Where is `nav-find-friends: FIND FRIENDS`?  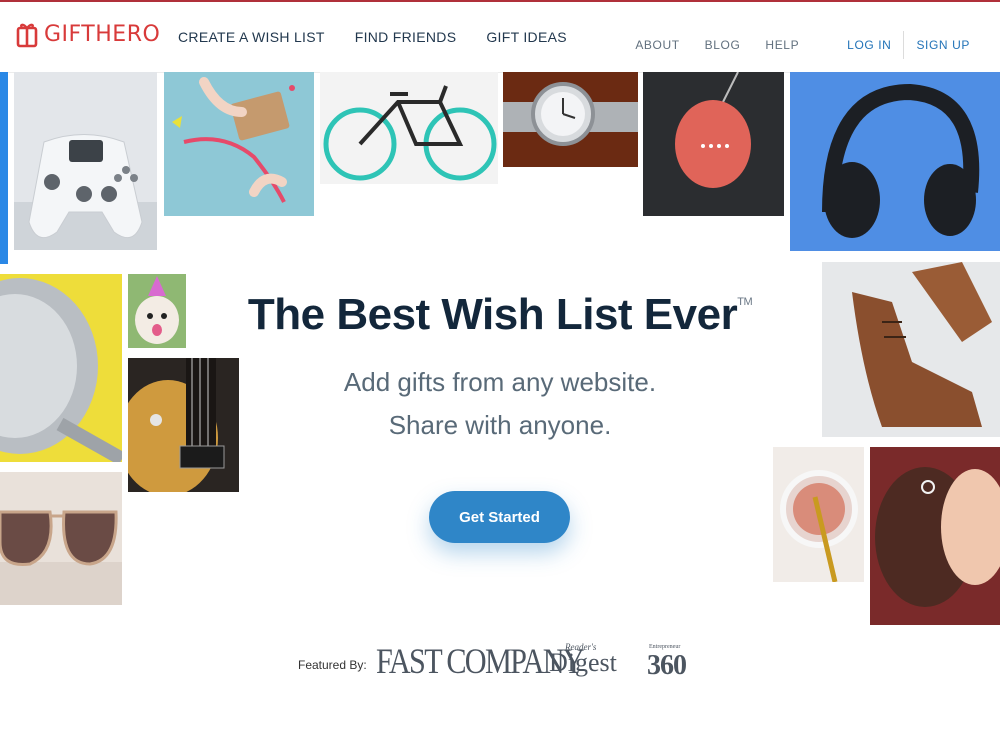 nav-find-friends: FIND FRIENDS is located at coordinates (406, 37).